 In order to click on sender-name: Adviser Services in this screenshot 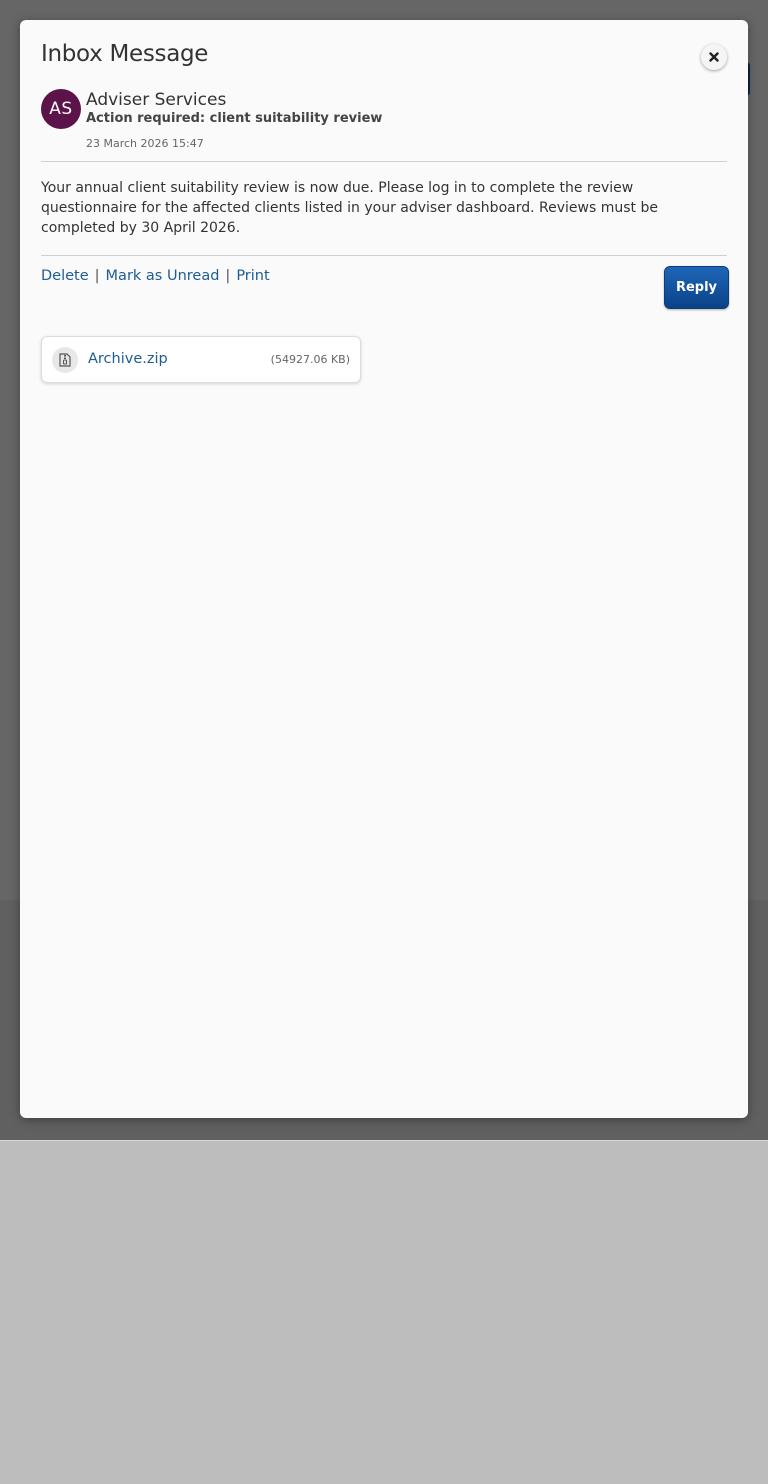, I will do `click(156, 100)`.